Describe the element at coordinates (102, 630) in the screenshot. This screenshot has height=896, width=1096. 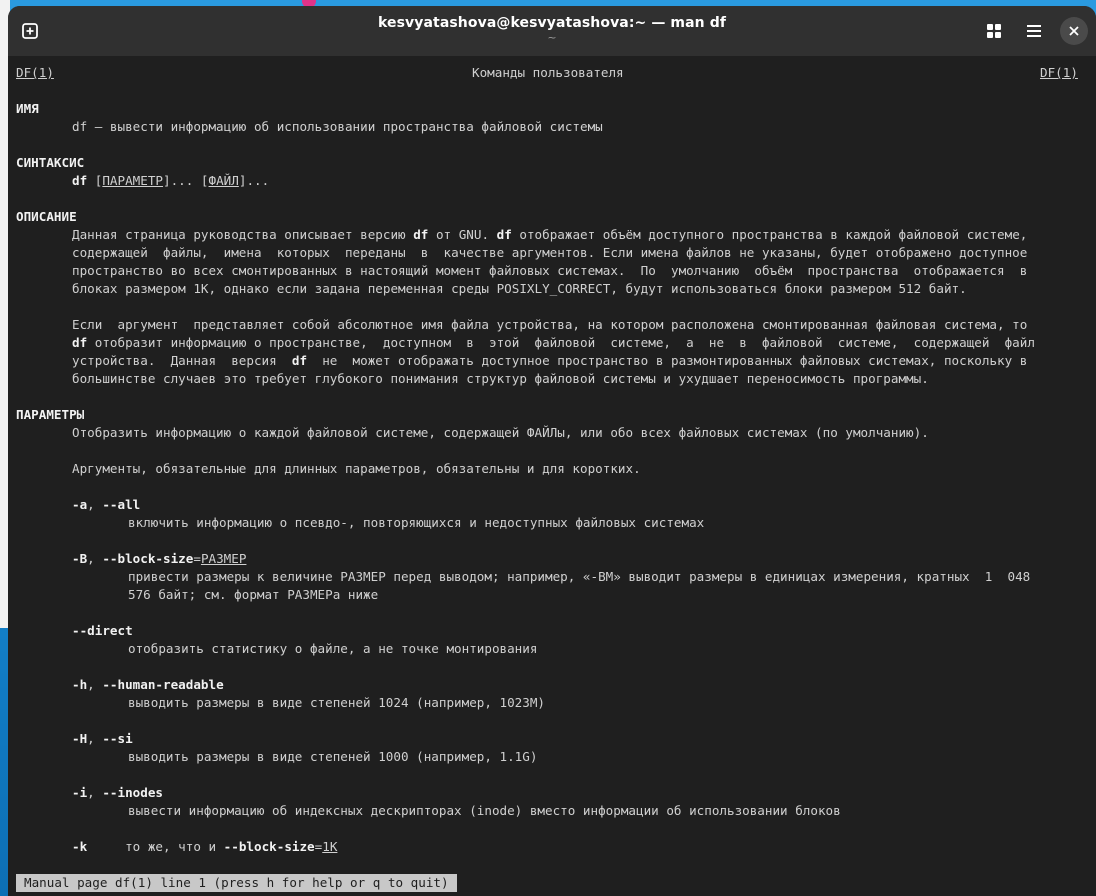
I see `option-direct-flag: --direct` at that location.